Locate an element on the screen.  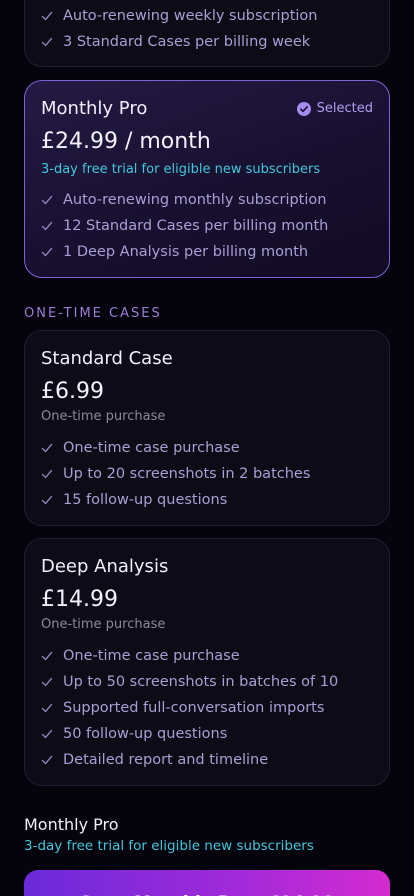
feature-text: Supported full-conversation imports is located at coordinates (194, 708).